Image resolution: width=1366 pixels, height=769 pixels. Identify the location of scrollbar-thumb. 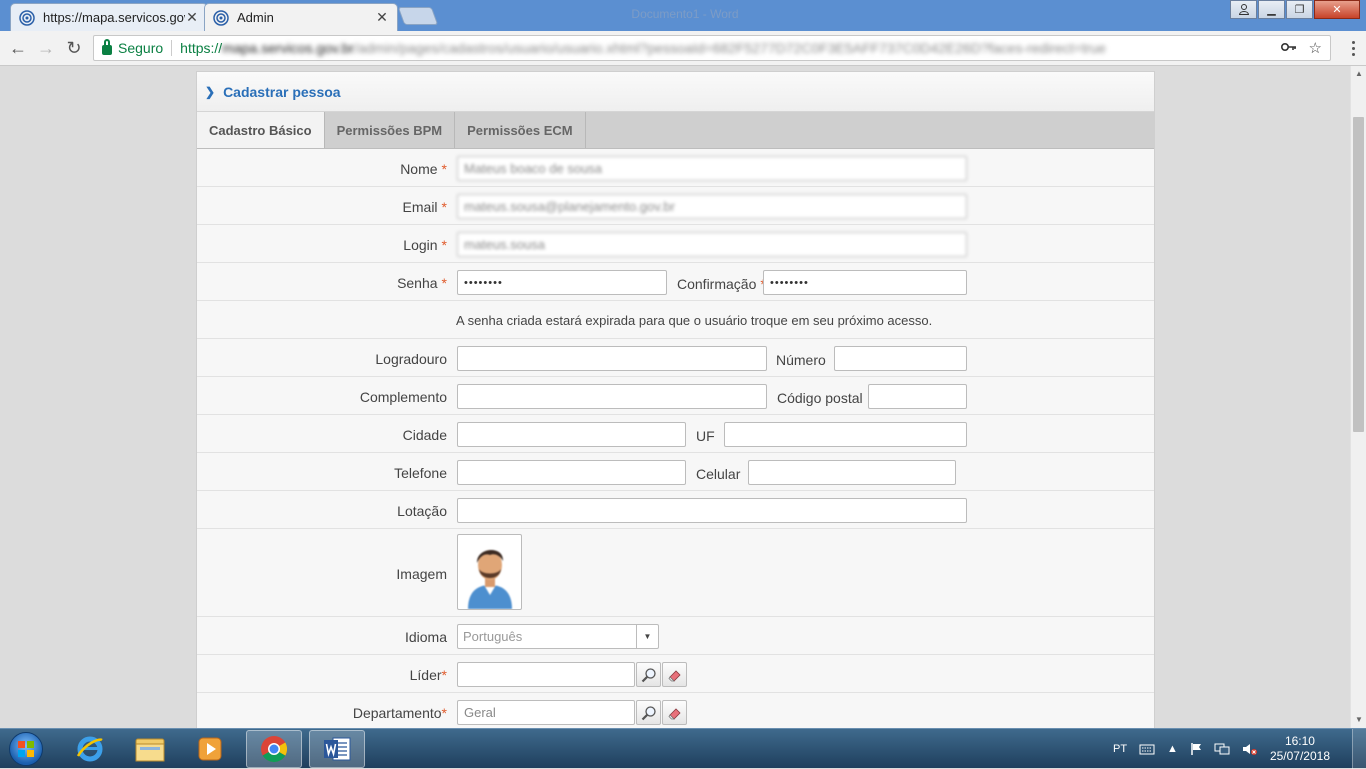
(1358, 274).